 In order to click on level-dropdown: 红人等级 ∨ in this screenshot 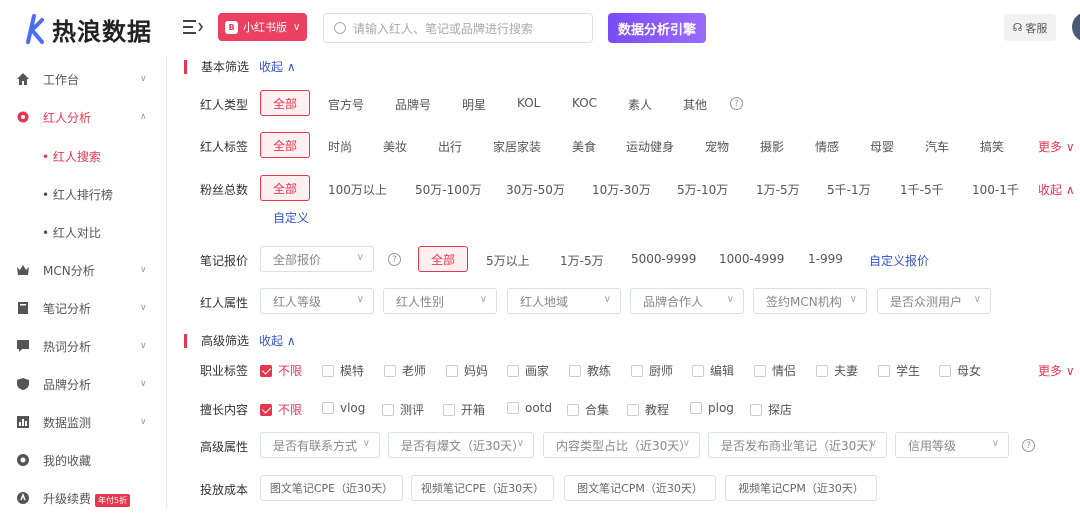, I will do `click(317, 301)`.